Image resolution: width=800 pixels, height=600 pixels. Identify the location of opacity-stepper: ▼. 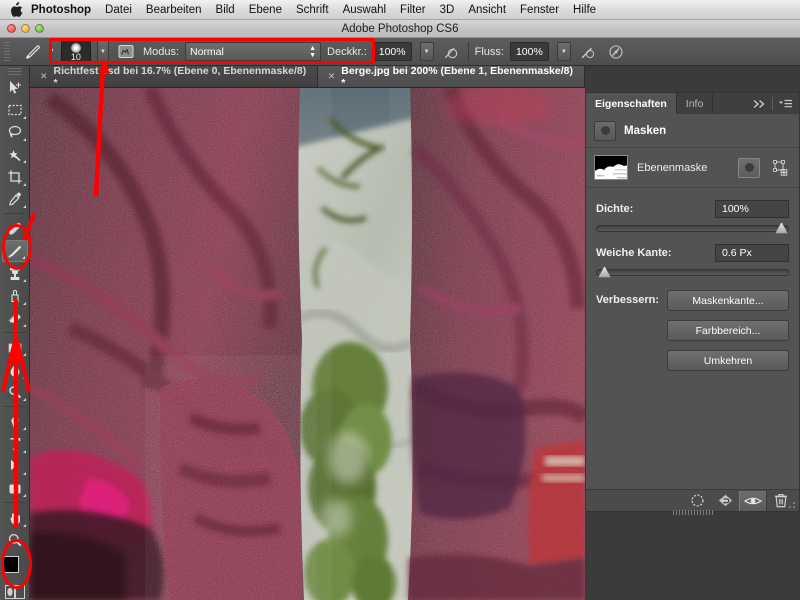
(426, 51).